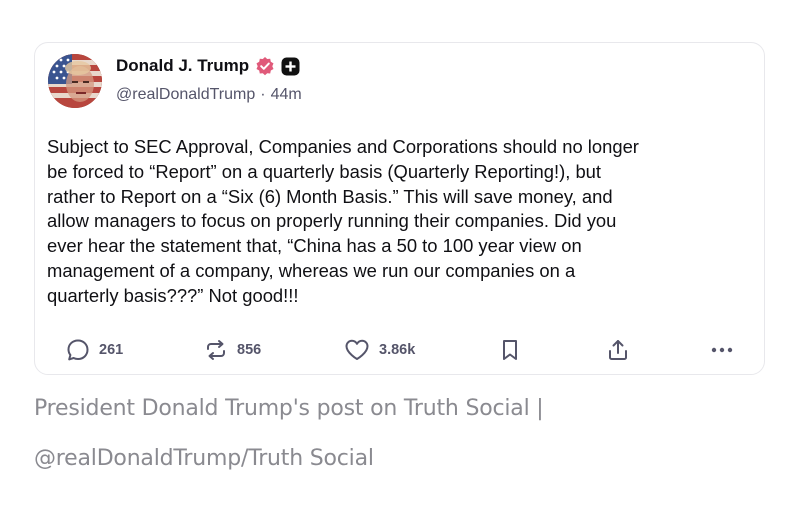 The width and height of the screenshot is (800, 520). I want to click on verified-badge-icon, so click(265, 66).